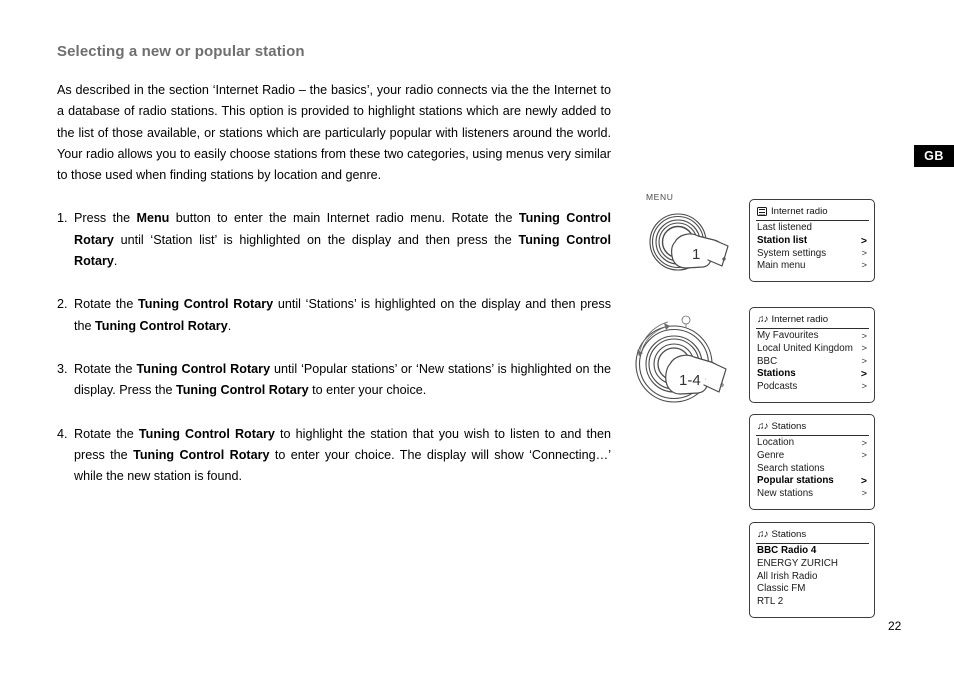 This screenshot has width=954, height=673. I want to click on menu-item: ENERGY ZURICH>, so click(812, 564).